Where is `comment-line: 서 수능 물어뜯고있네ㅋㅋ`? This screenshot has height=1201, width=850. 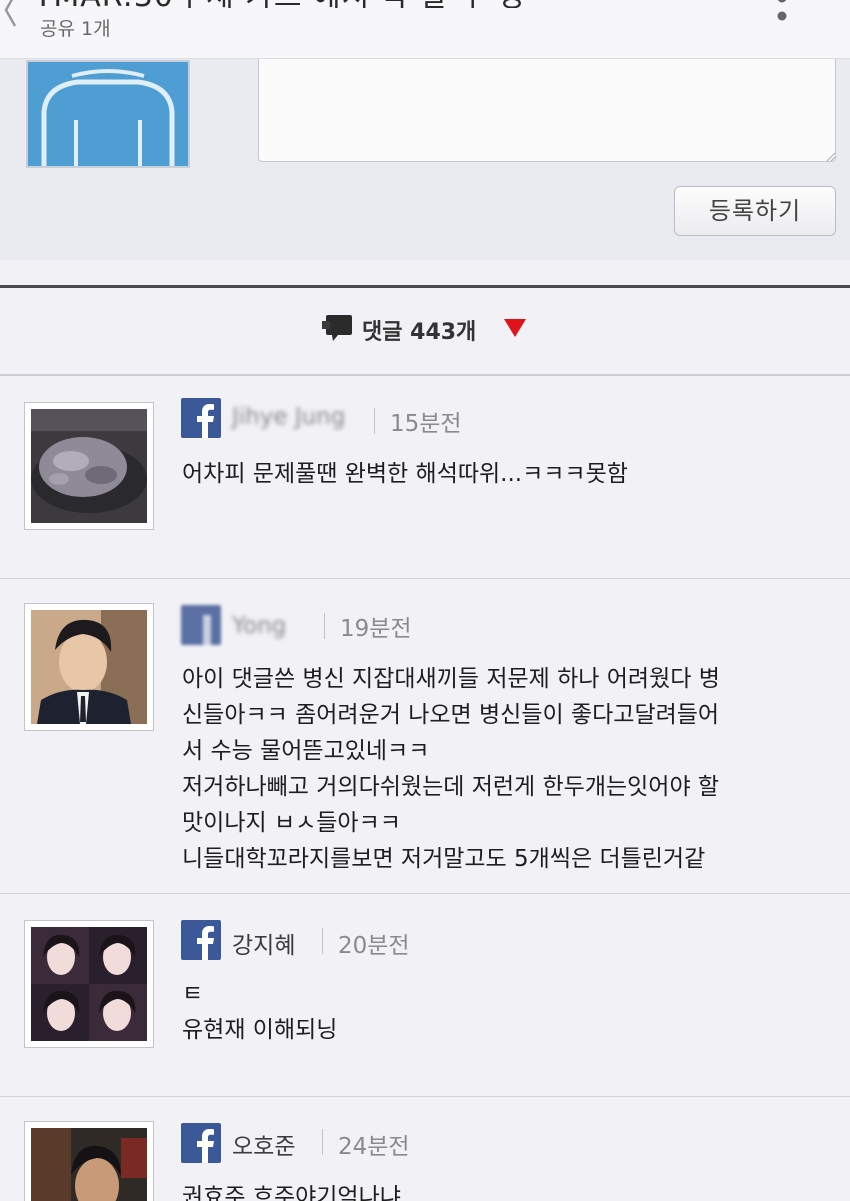 comment-line: 서 수능 물어뜯고있네ㅋㅋ is located at coordinates (306, 751).